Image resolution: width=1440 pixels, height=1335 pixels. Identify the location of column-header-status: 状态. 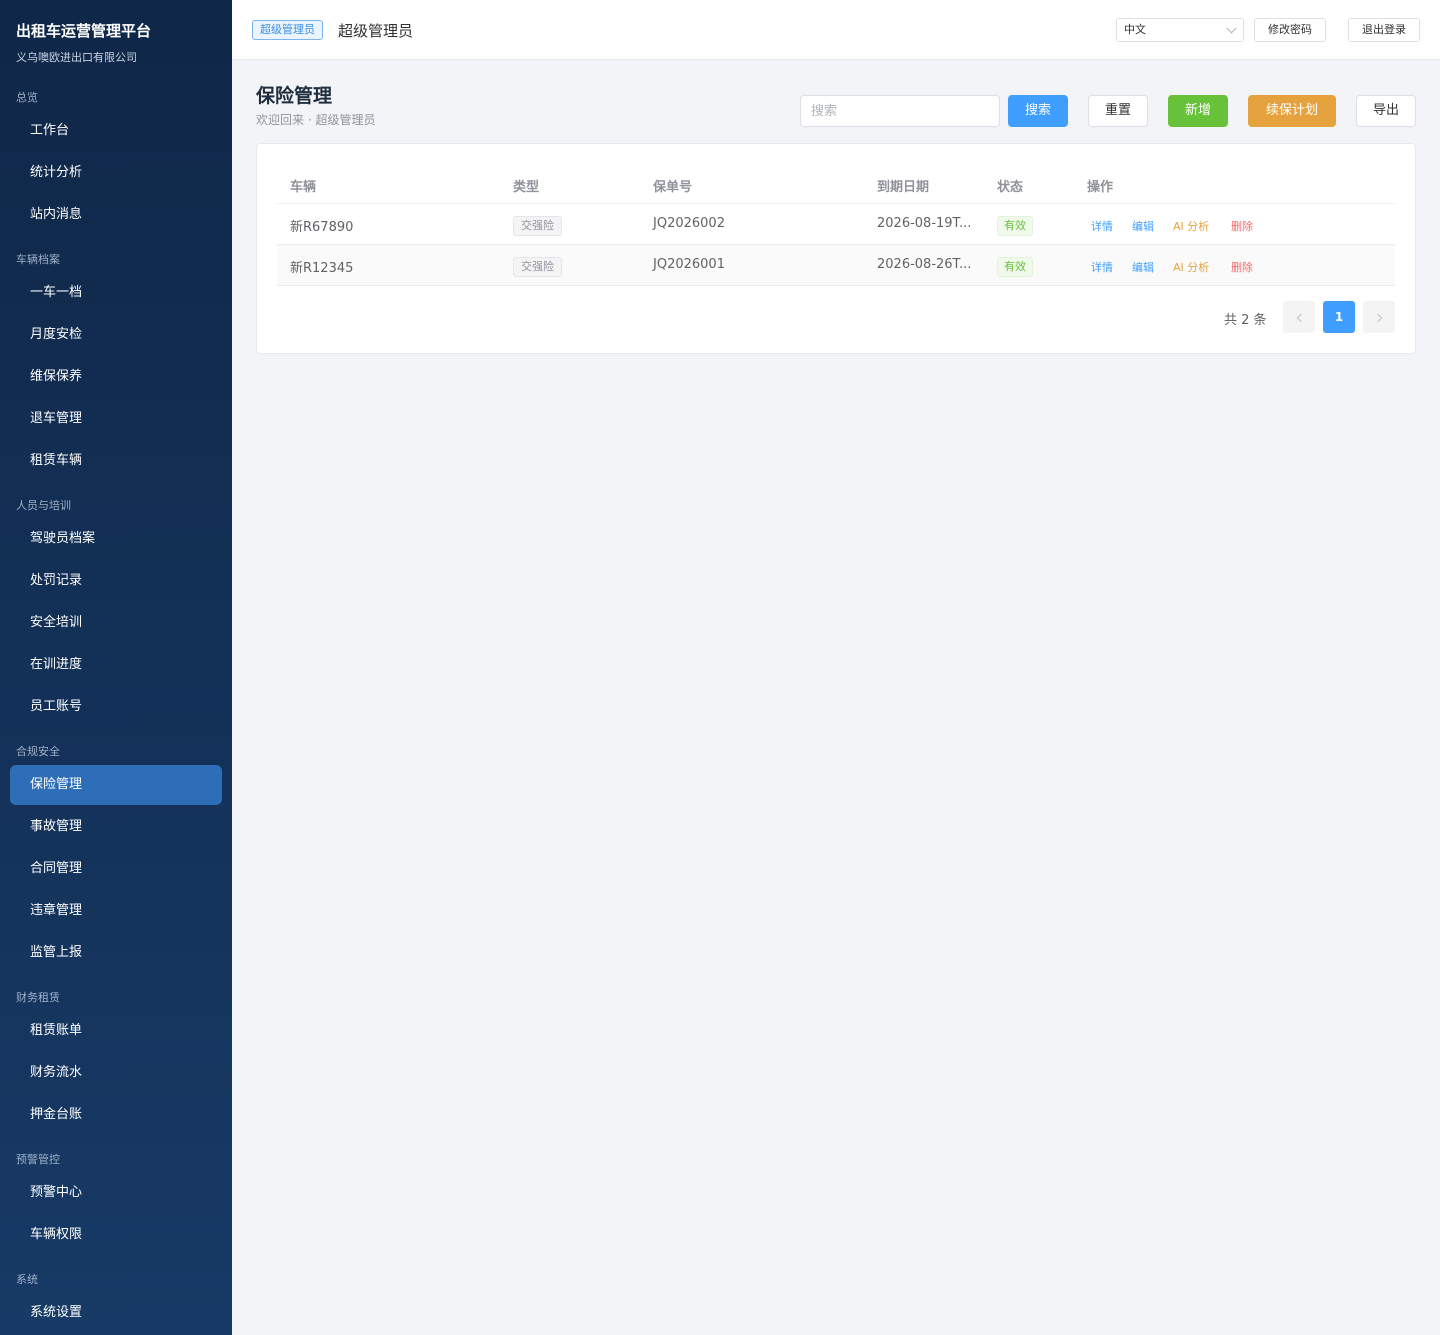
(1010, 187).